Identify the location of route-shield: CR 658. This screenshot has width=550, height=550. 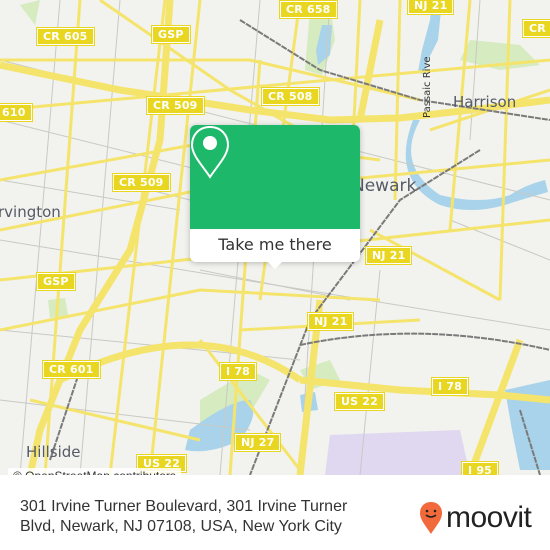
(308, 9).